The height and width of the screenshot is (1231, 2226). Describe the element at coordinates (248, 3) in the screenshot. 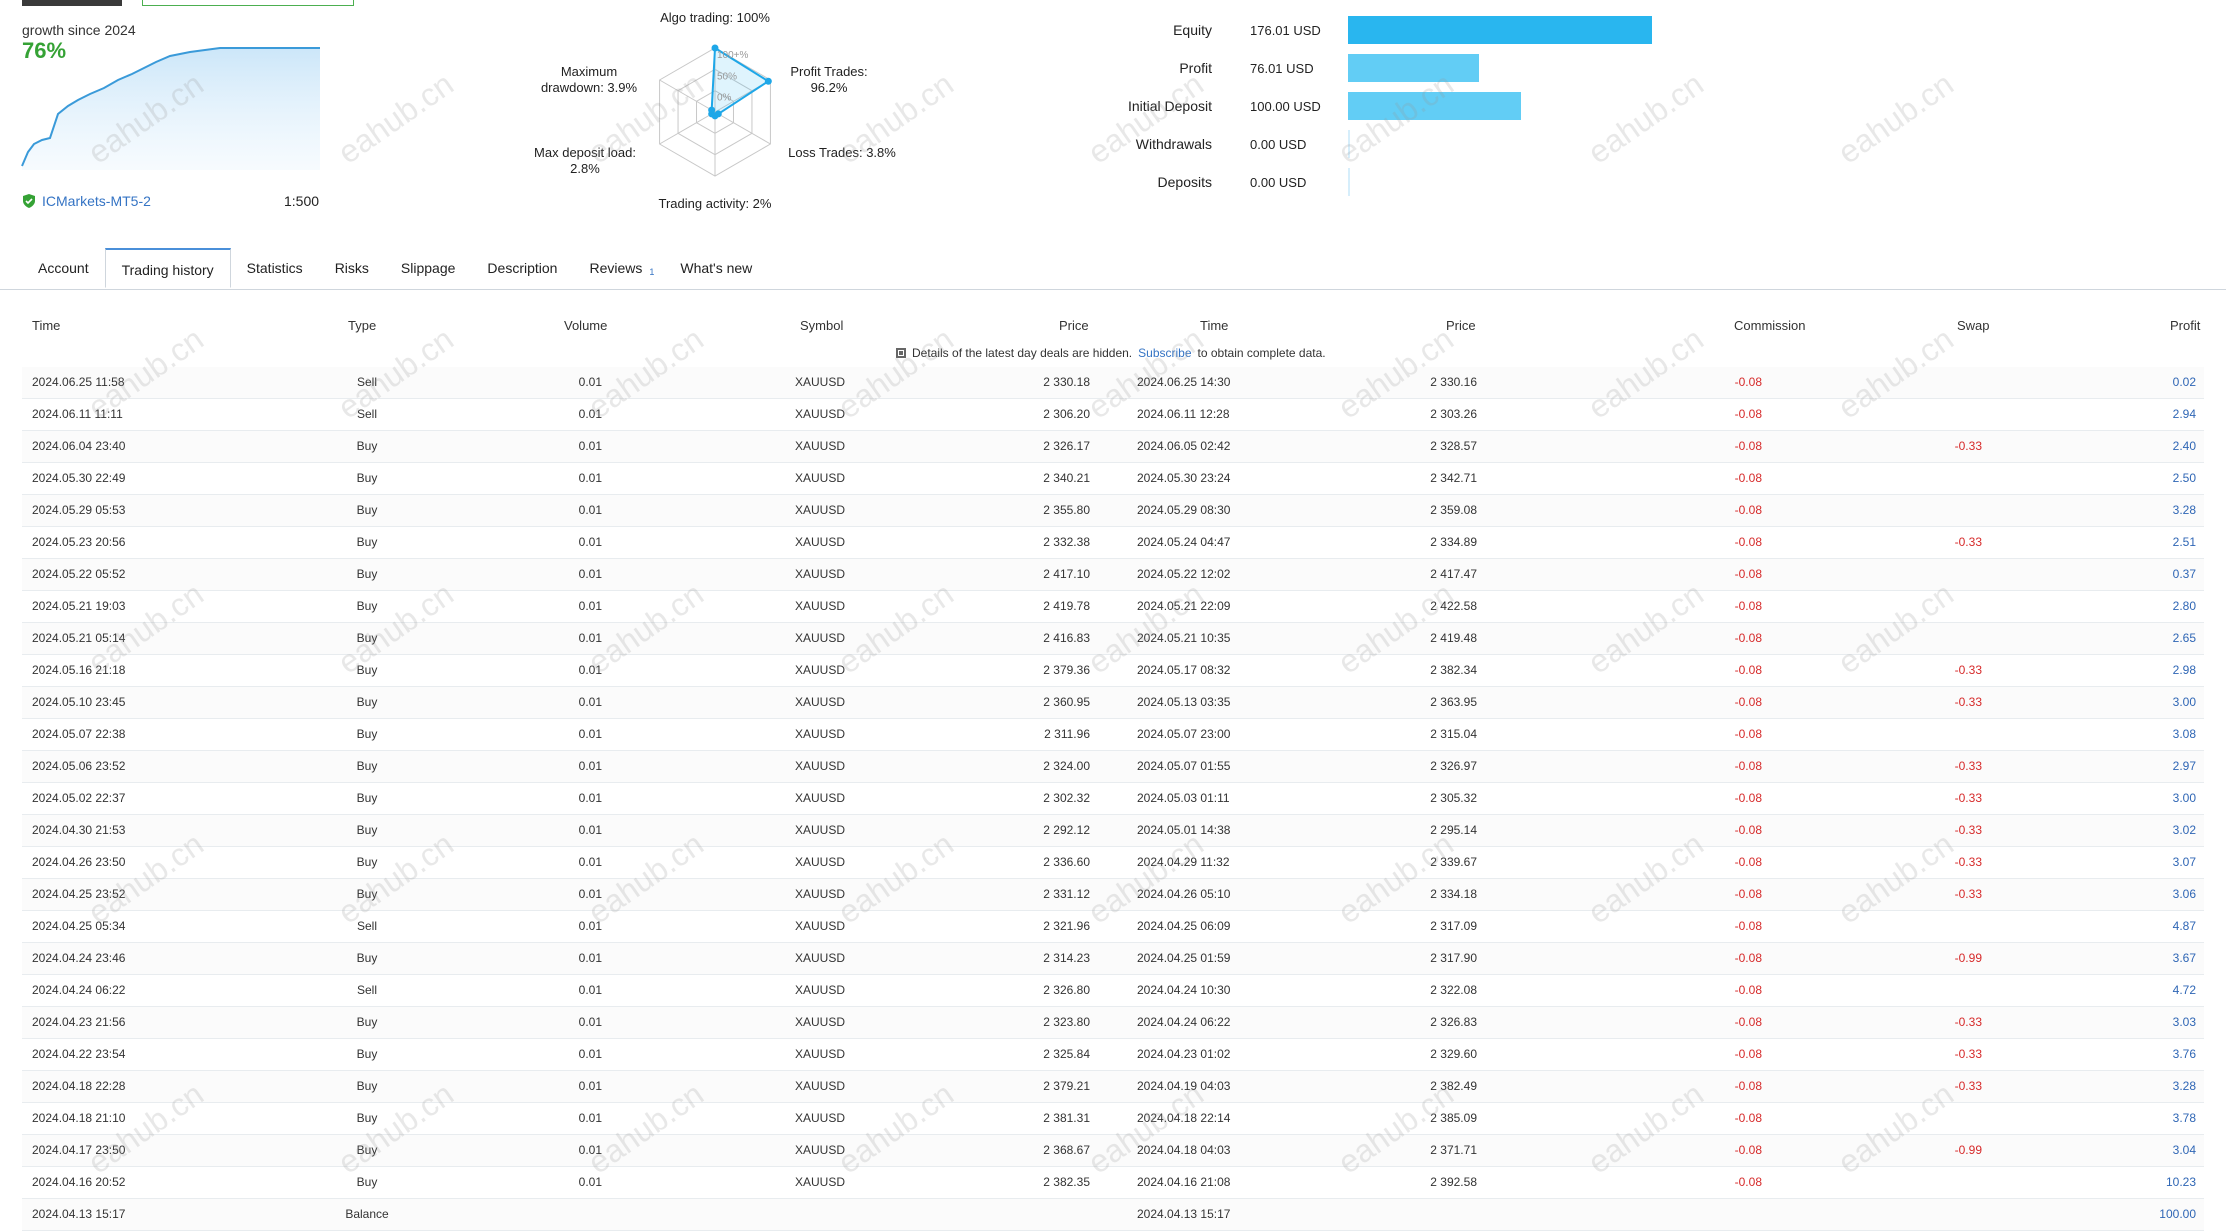

I see `subscribe-button-edge` at that location.